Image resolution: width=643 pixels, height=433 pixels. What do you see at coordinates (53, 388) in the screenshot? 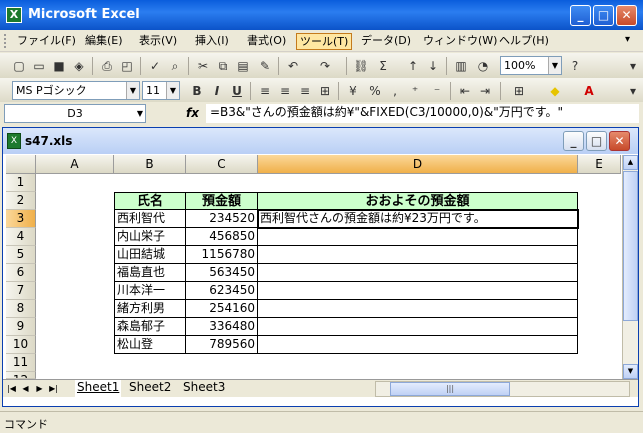
I see `last-sheet-icon: ▶|` at bounding box center [53, 388].